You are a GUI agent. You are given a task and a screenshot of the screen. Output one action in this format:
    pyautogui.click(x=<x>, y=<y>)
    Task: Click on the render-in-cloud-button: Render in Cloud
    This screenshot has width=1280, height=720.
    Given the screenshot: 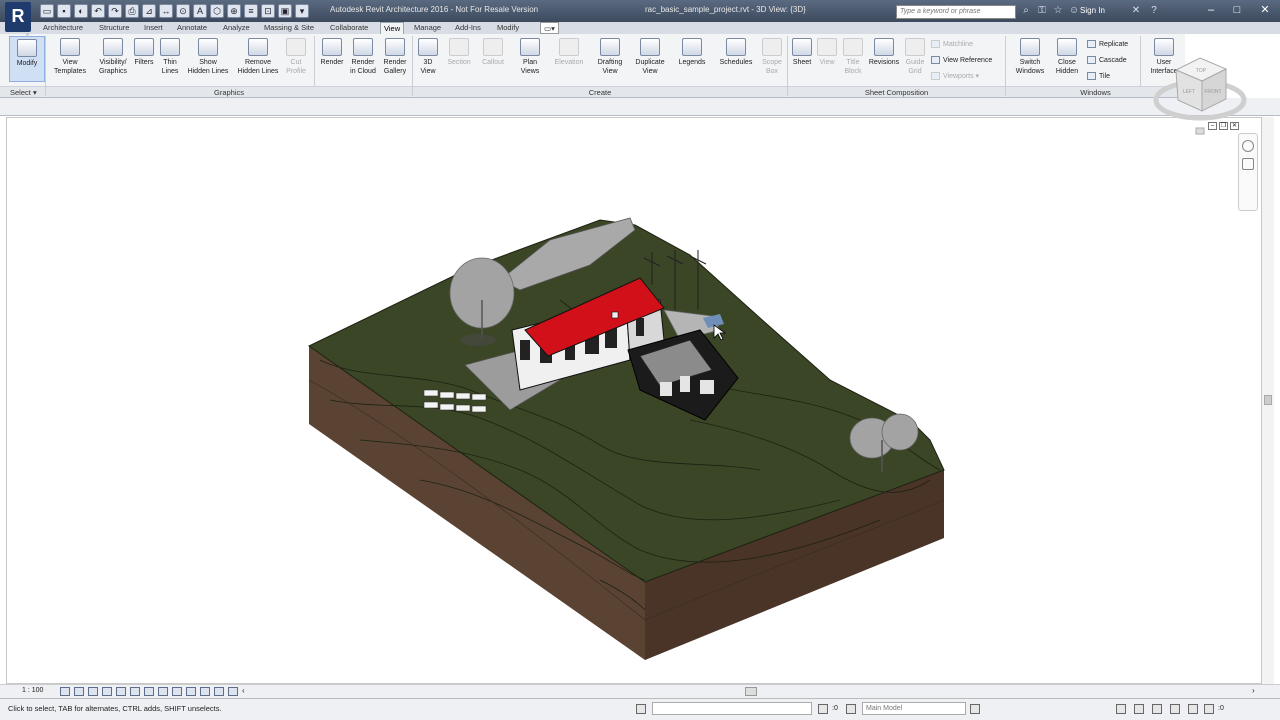 What is the action you would take?
    pyautogui.click(x=363, y=56)
    